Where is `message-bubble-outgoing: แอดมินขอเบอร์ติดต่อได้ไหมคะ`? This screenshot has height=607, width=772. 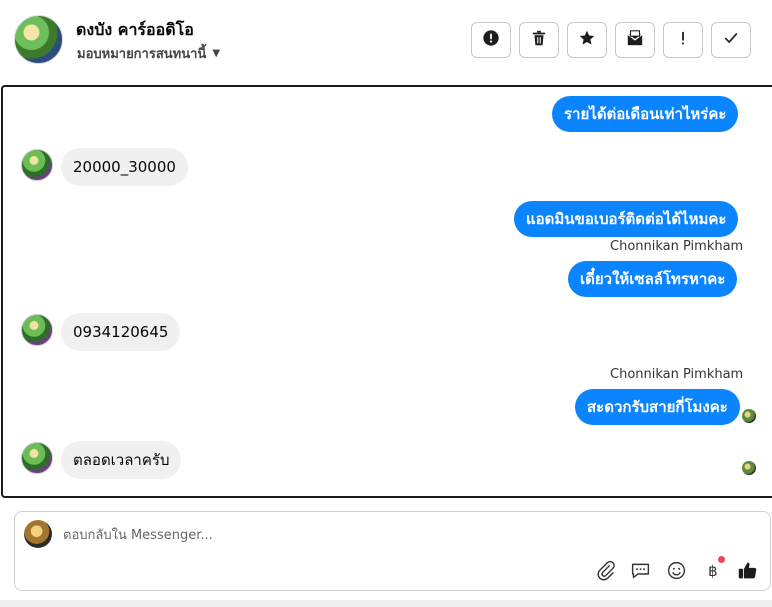 message-bubble-outgoing: แอดมินขอเบอร์ติดต่อได้ไหมคะ is located at coordinates (626, 219).